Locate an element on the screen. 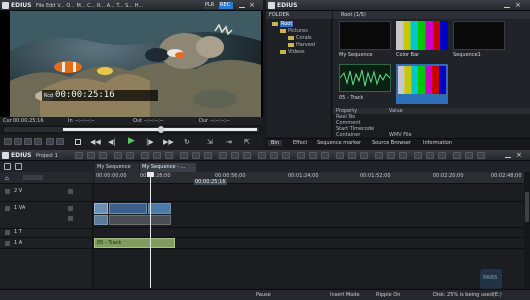  folder-videos: Videos is located at coordinates (292, 52).